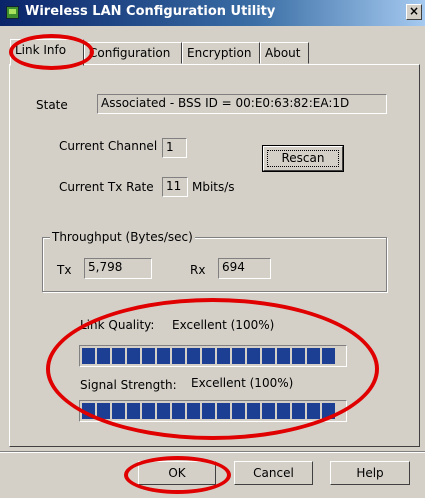 The image size is (425, 498). I want to click on signal-strength-label: Signal Strength:, so click(128, 385).